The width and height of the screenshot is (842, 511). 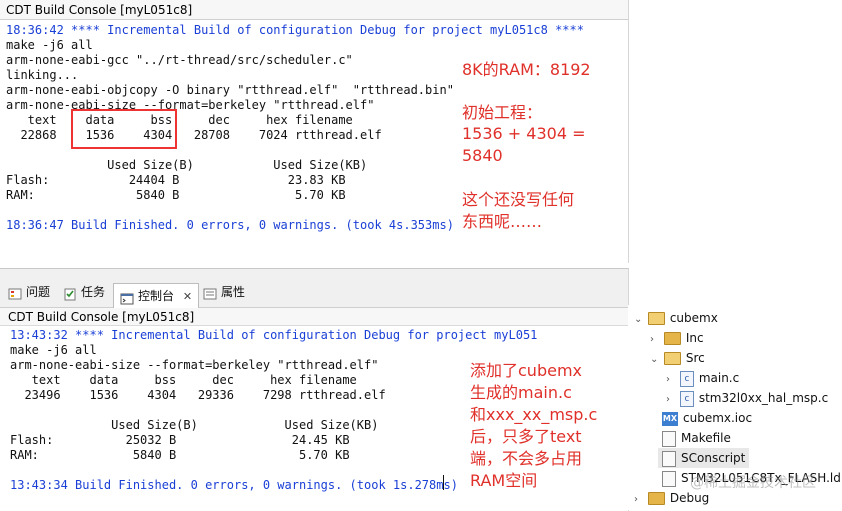 What do you see at coordinates (176, 180) in the screenshot?
I see `console-line: Flash: 24404 B 23.83 KB` at bounding box center [176, 180].